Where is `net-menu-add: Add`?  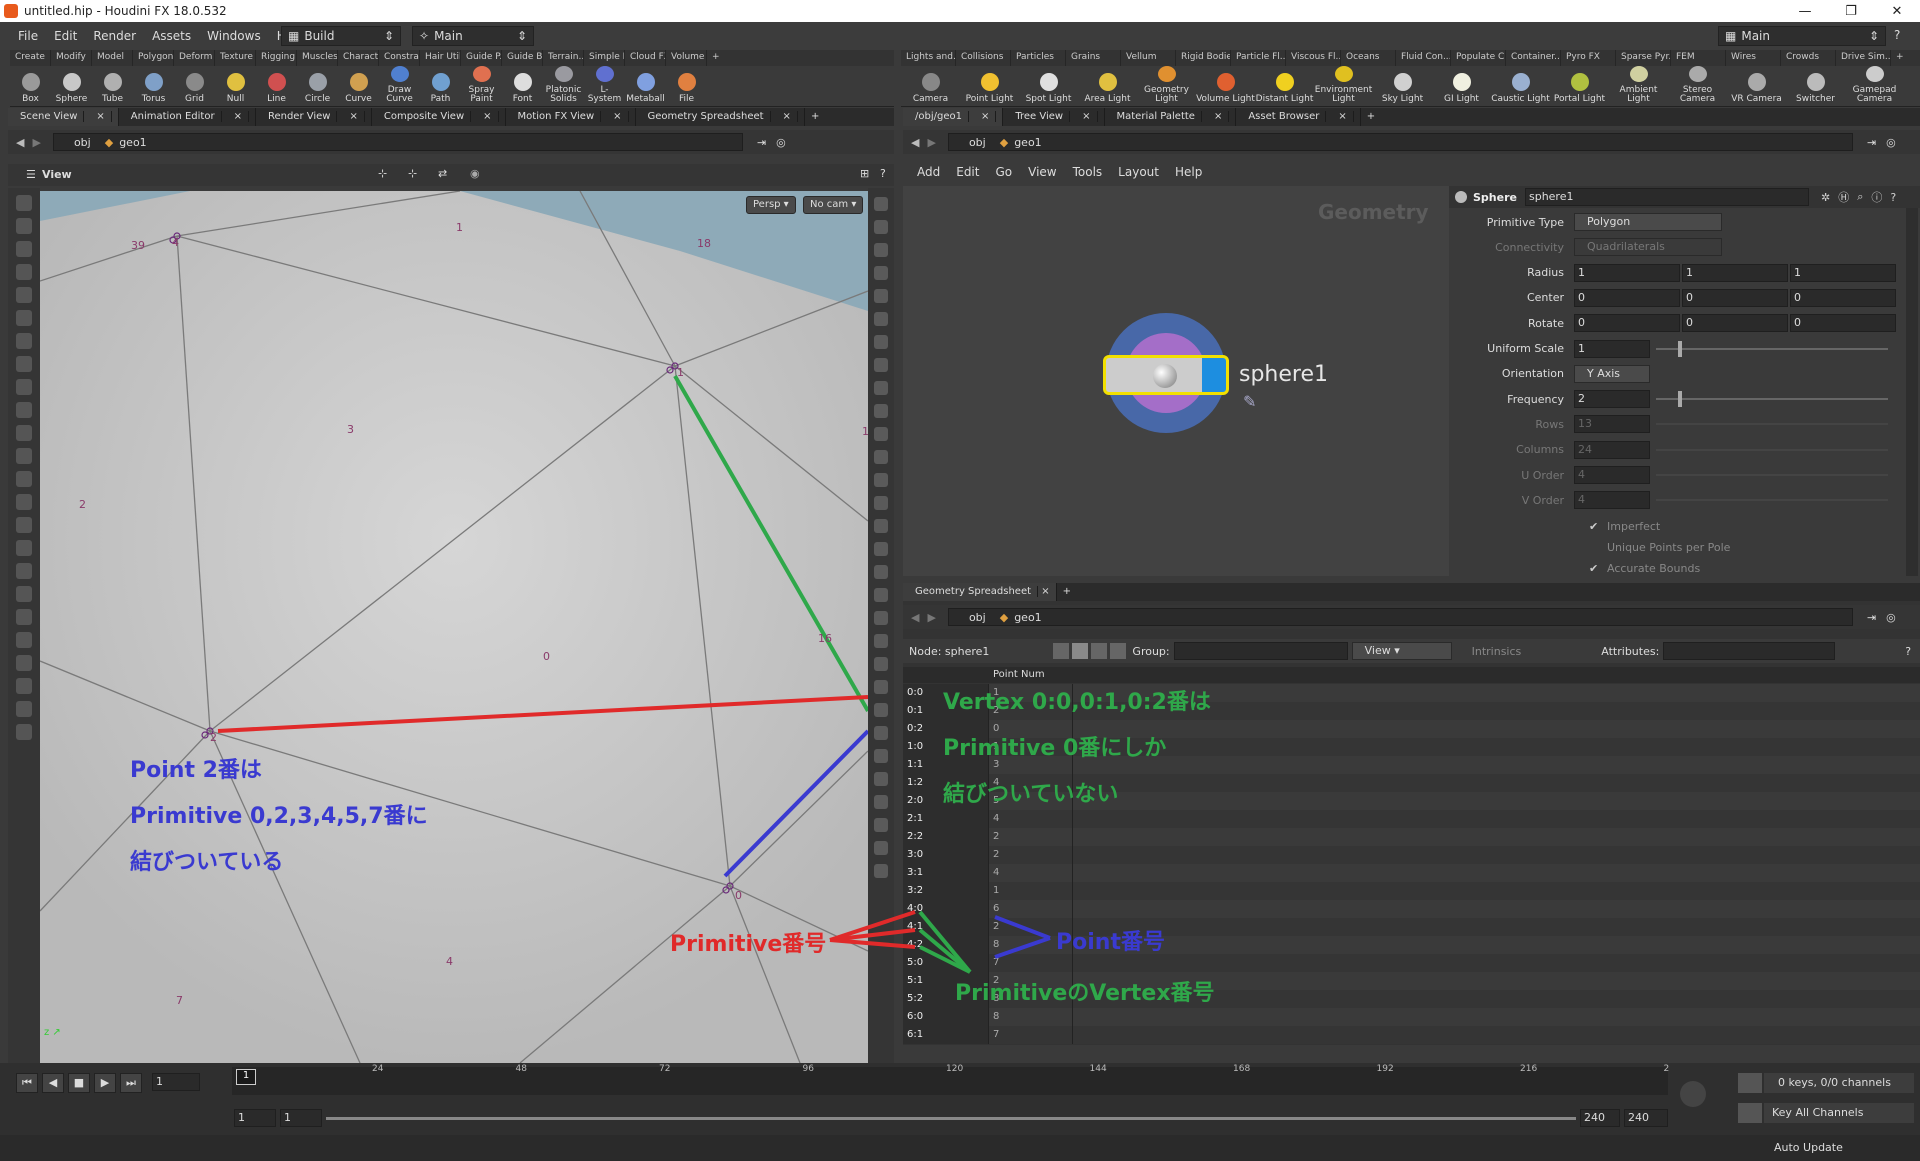 net-menu-add: Add is located at coordinates (928, 172).